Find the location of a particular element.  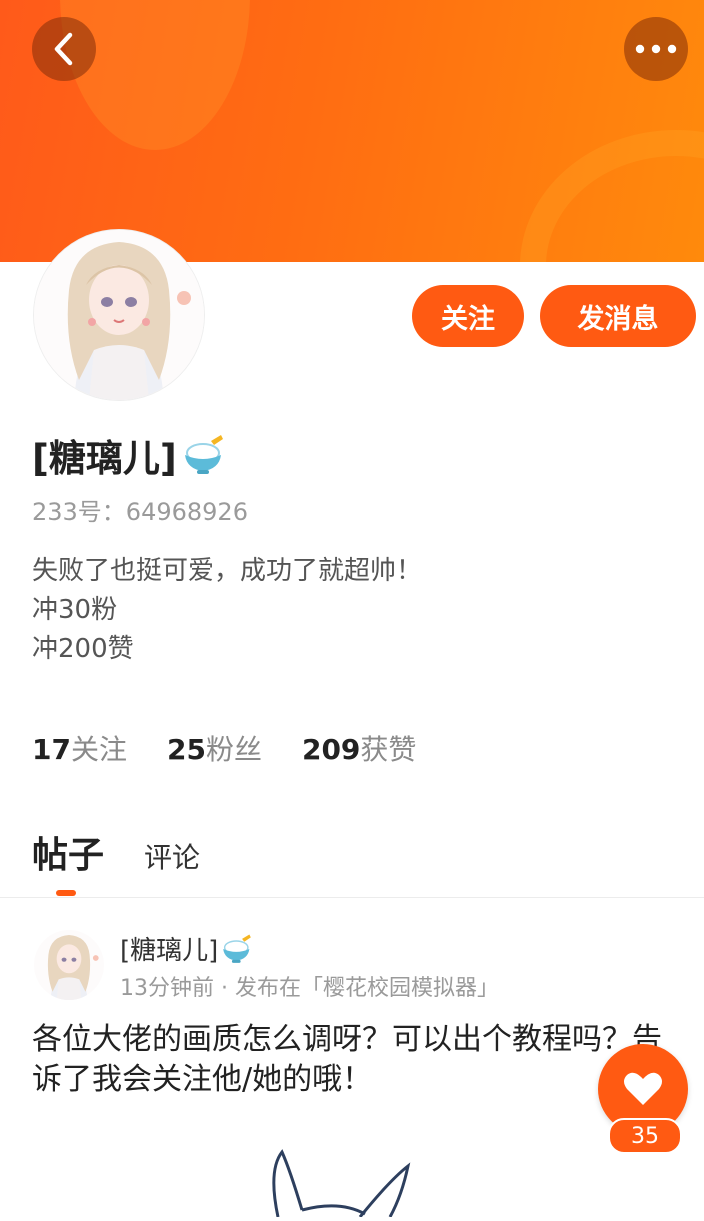

post-image-illustration is located at coordinates (341, 1183).